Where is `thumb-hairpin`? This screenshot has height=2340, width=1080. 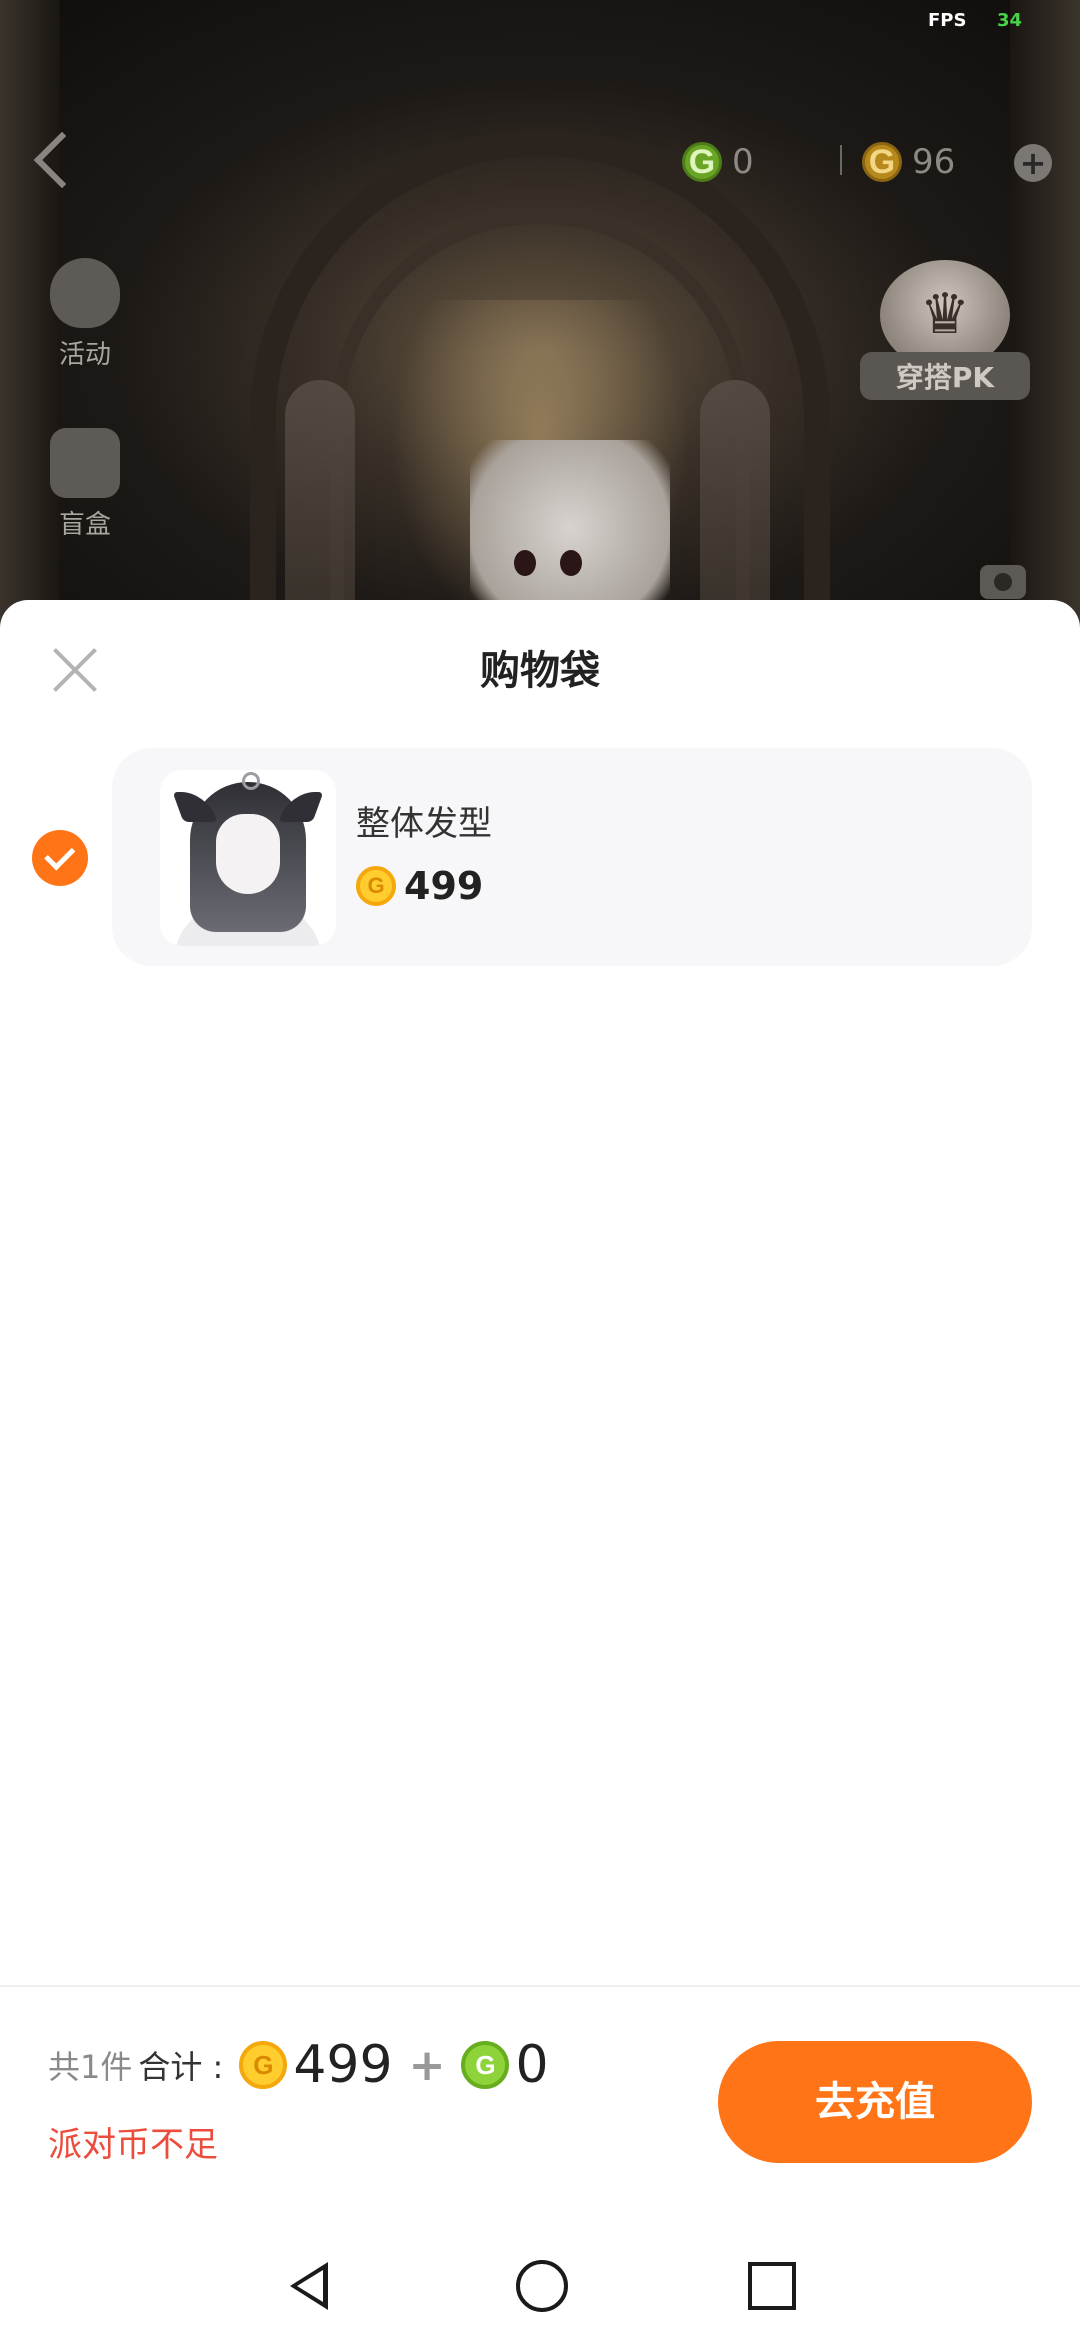 thumb-hairpin is located at coordinates (251, 781).